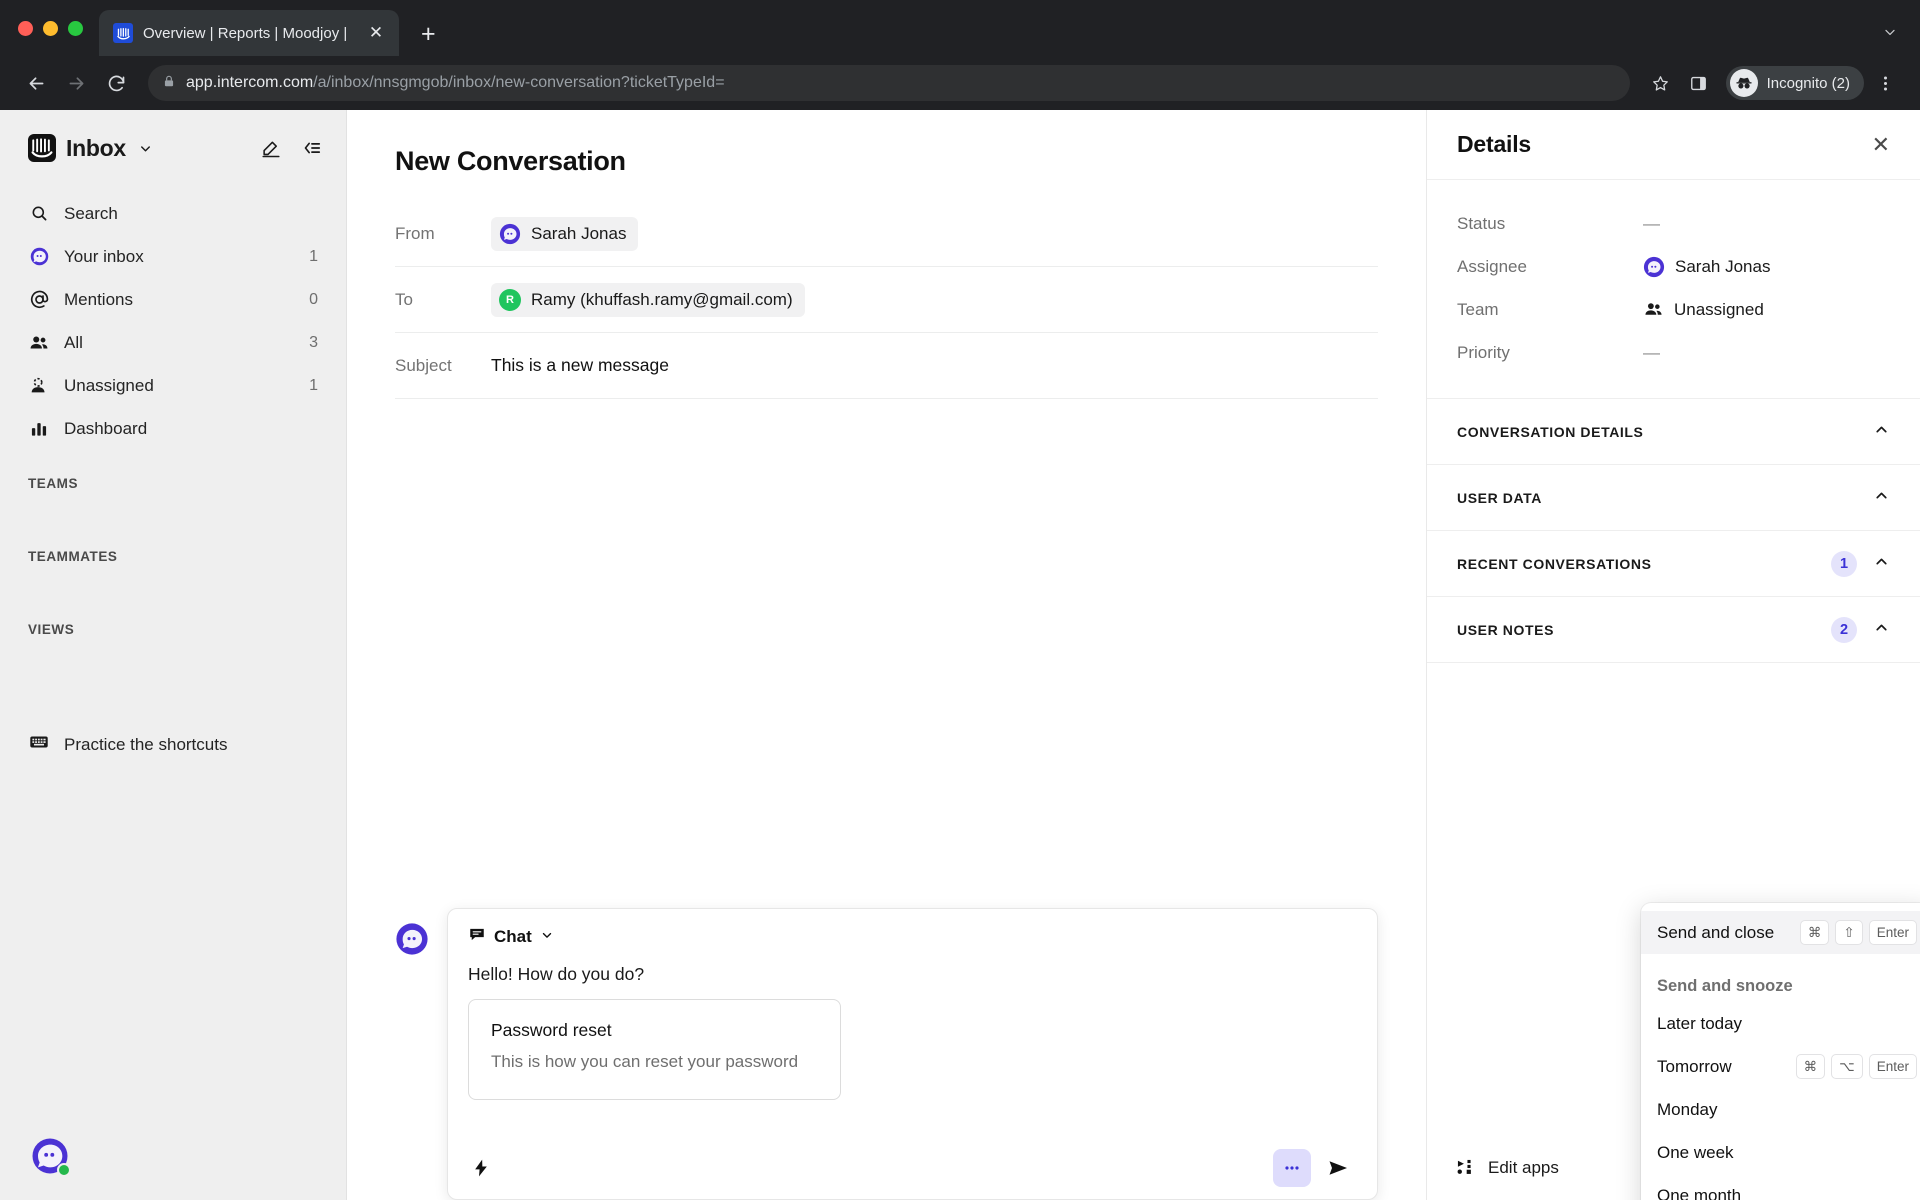  Describe the element at coordinates (1723, 266) in the screenshot. I see `attribute-value: Sarah Jonas` at that location.